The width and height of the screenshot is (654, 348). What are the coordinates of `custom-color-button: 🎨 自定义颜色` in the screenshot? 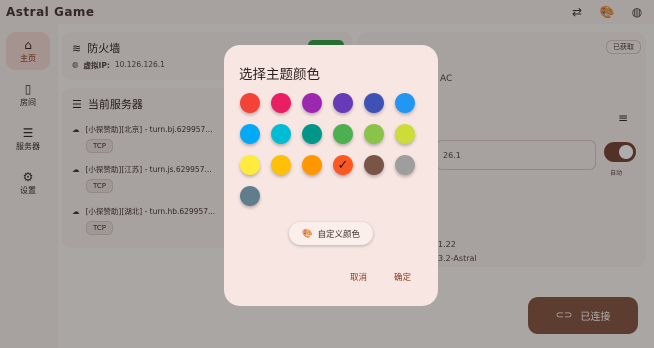 It's located at (331, 233).